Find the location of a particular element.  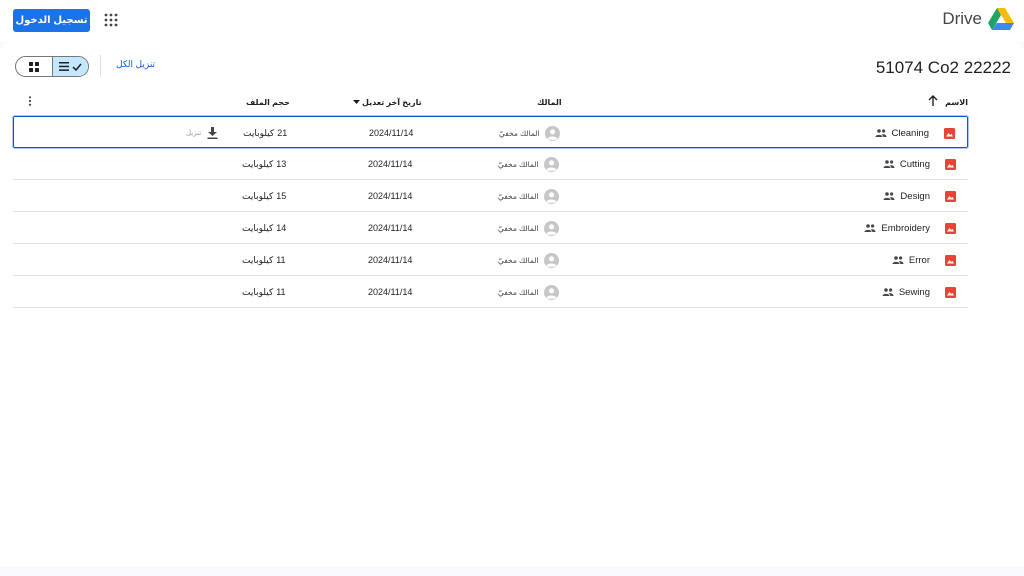

view-toggle is located at coordinates (52, 66).